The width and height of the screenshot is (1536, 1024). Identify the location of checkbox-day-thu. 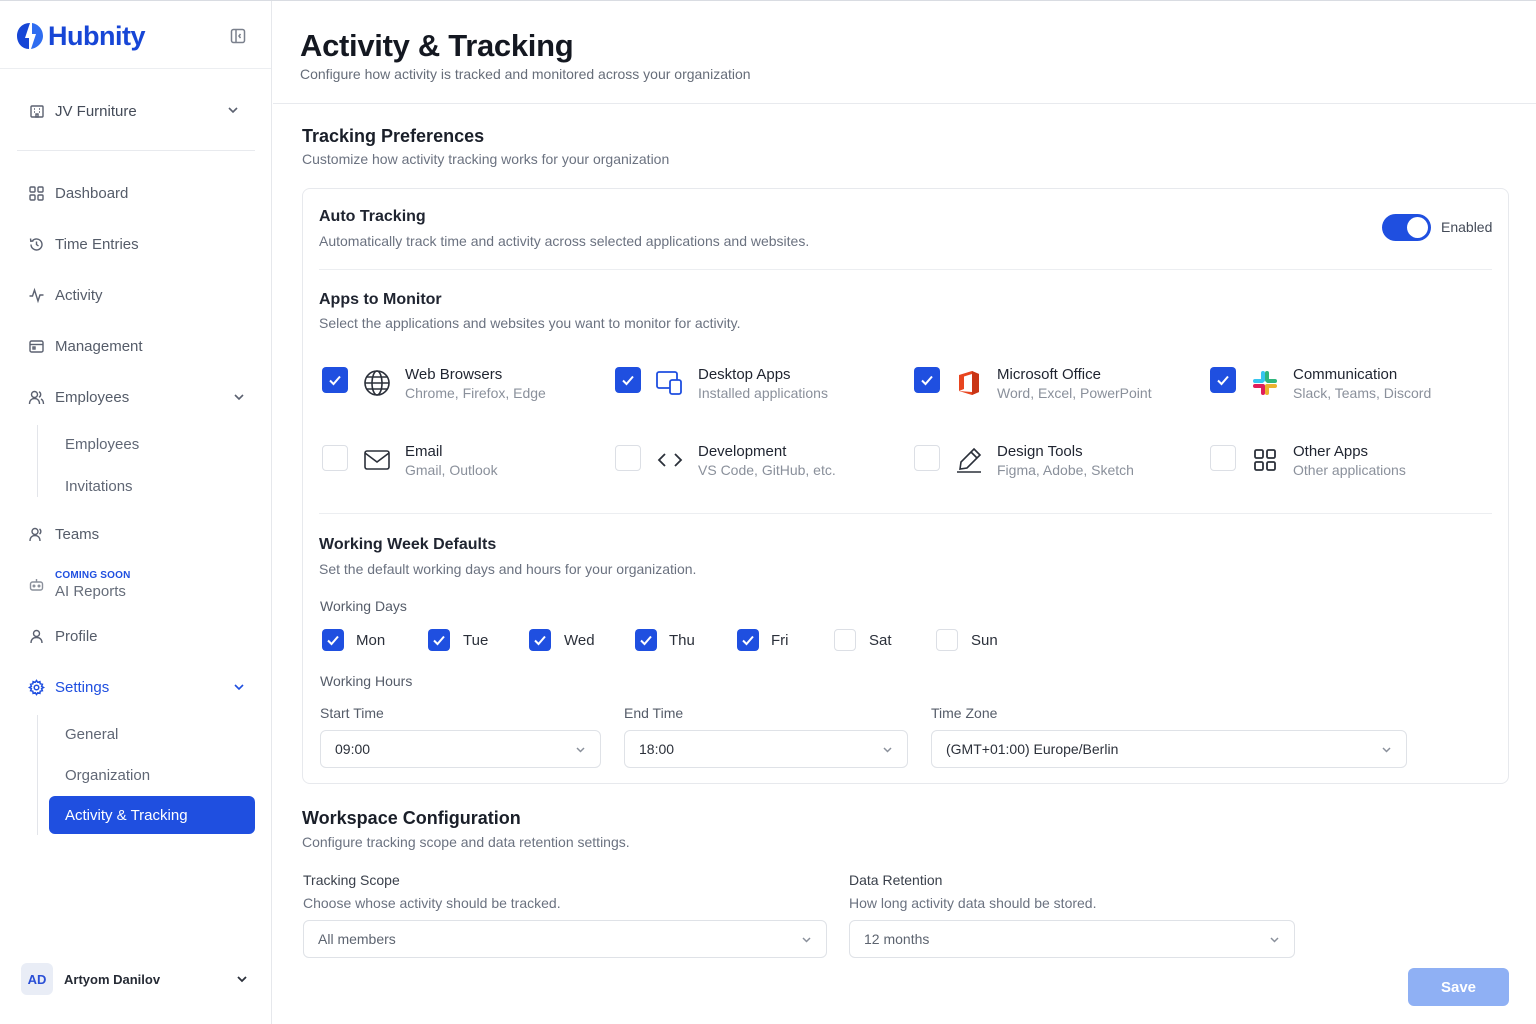
(646, 640).